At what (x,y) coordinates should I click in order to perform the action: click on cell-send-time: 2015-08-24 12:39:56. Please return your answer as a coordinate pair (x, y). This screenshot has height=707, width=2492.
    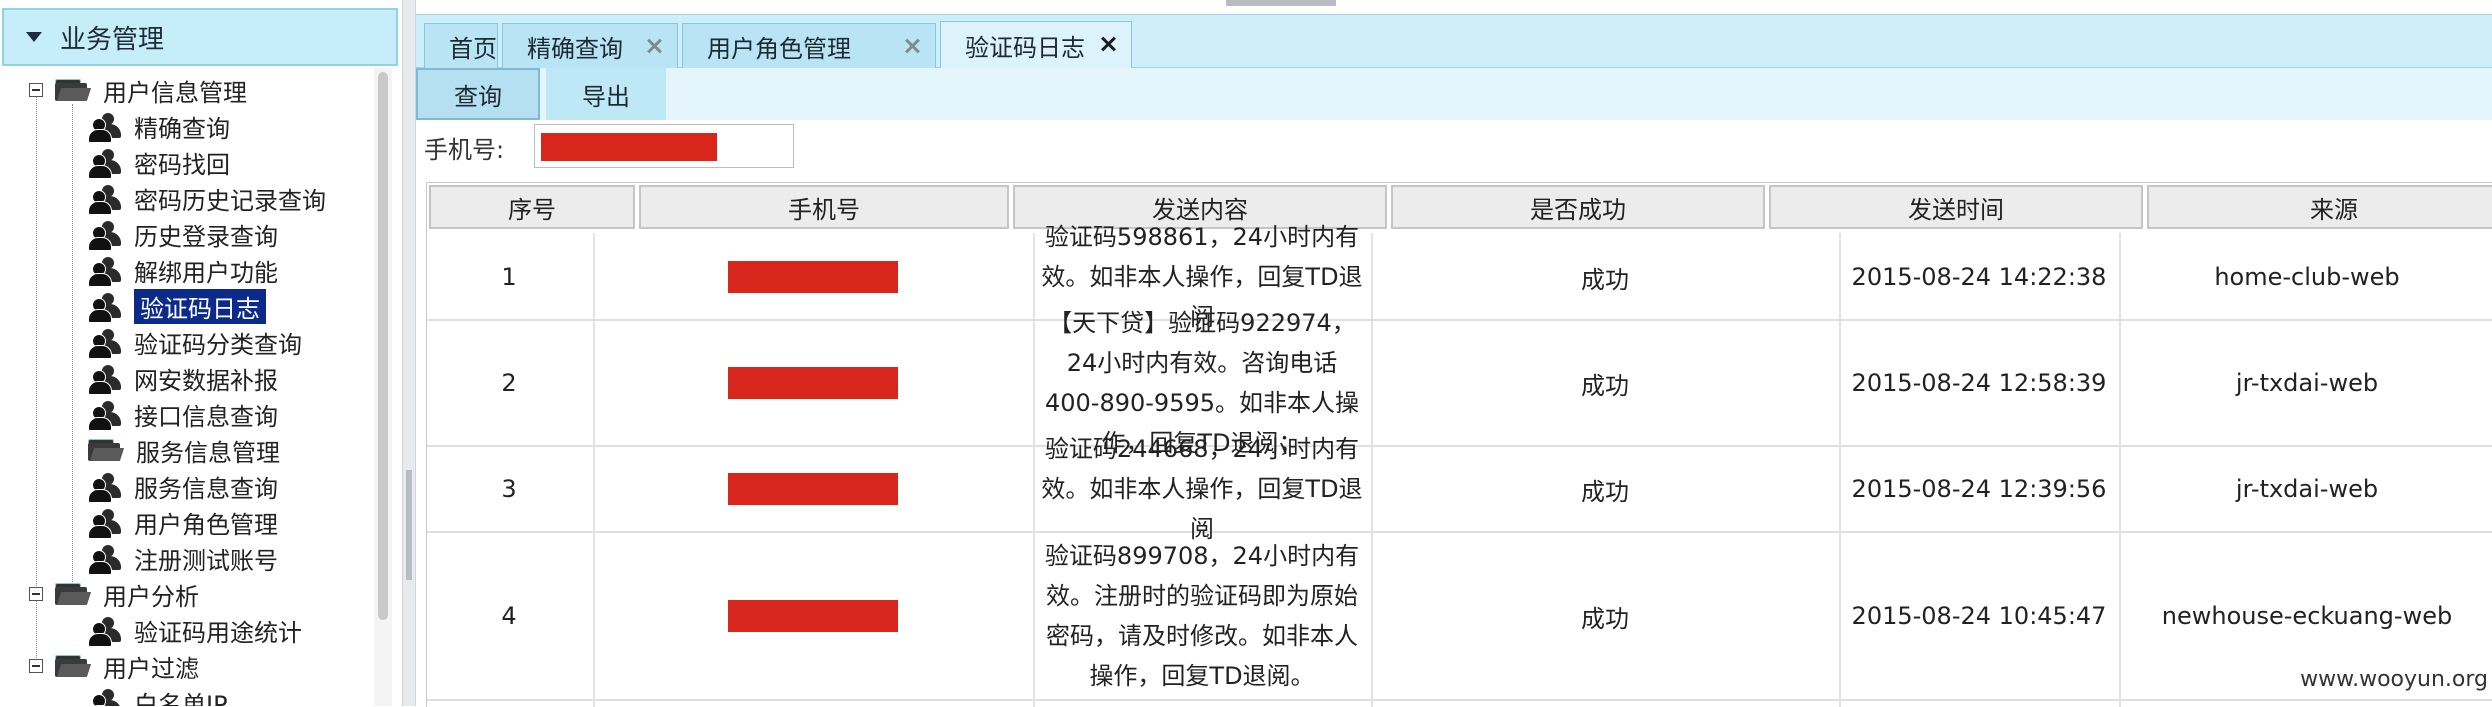
    Looking at the image, I should click on (1979, 489).